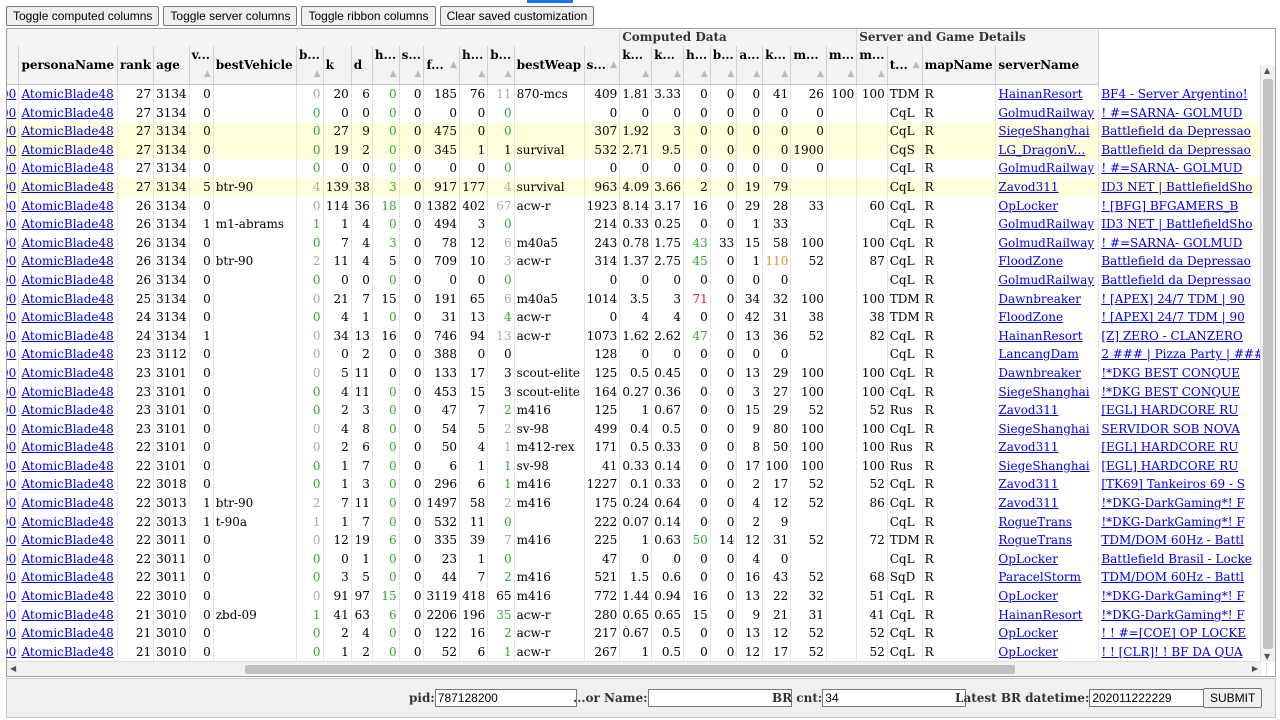 This screenshot has height=720, width=1280. Describe the element at coordinates (517, 16) in the screenshot. I see `clear-saved-customization-button: Clear saved customization` at that location.